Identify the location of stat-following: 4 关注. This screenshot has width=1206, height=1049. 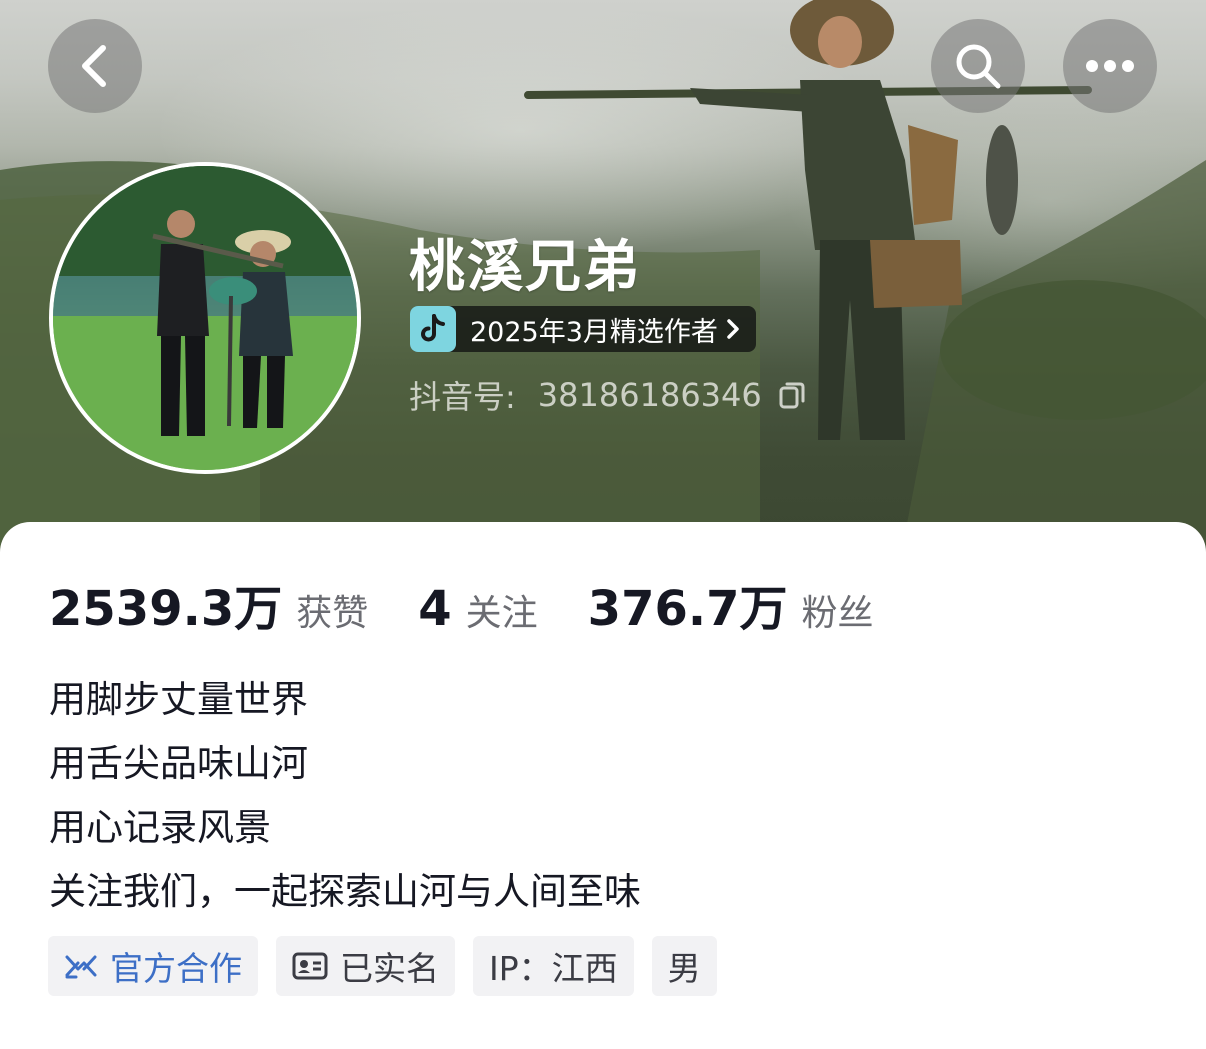
(477, 609).